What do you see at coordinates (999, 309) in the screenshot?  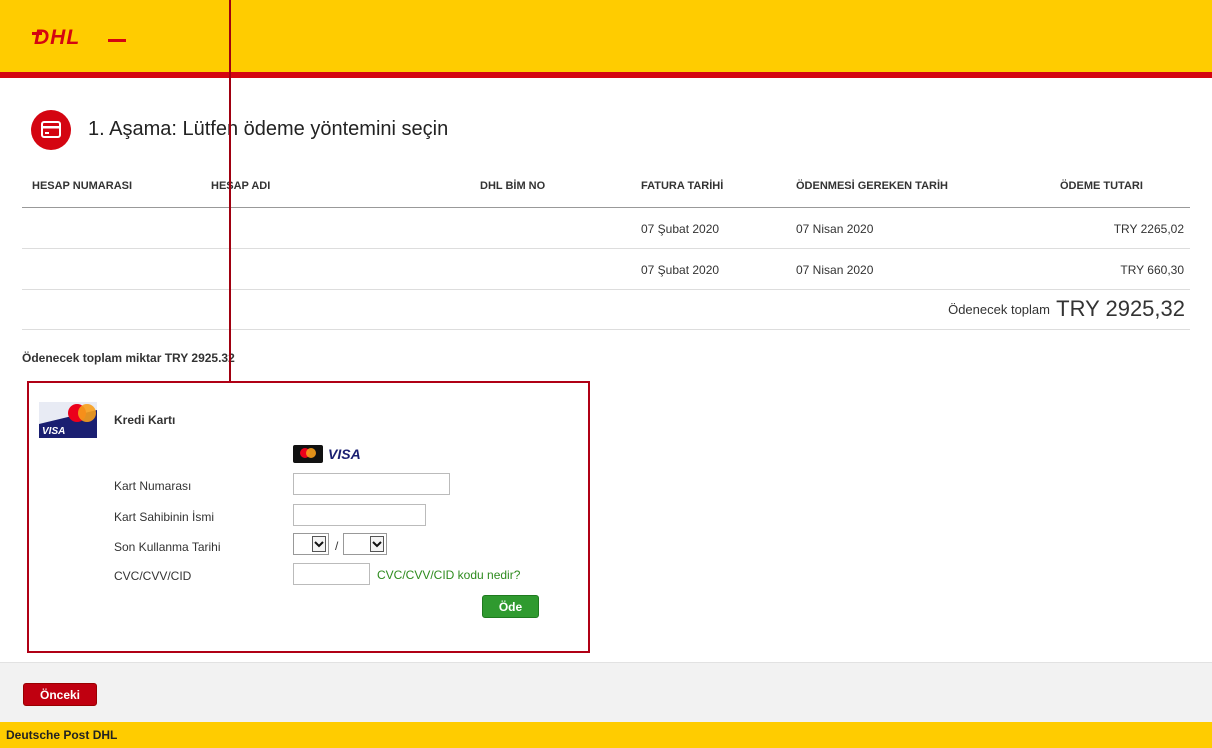 I see `total-label: Ödenecek toplam` at bounding box center [999, 309].